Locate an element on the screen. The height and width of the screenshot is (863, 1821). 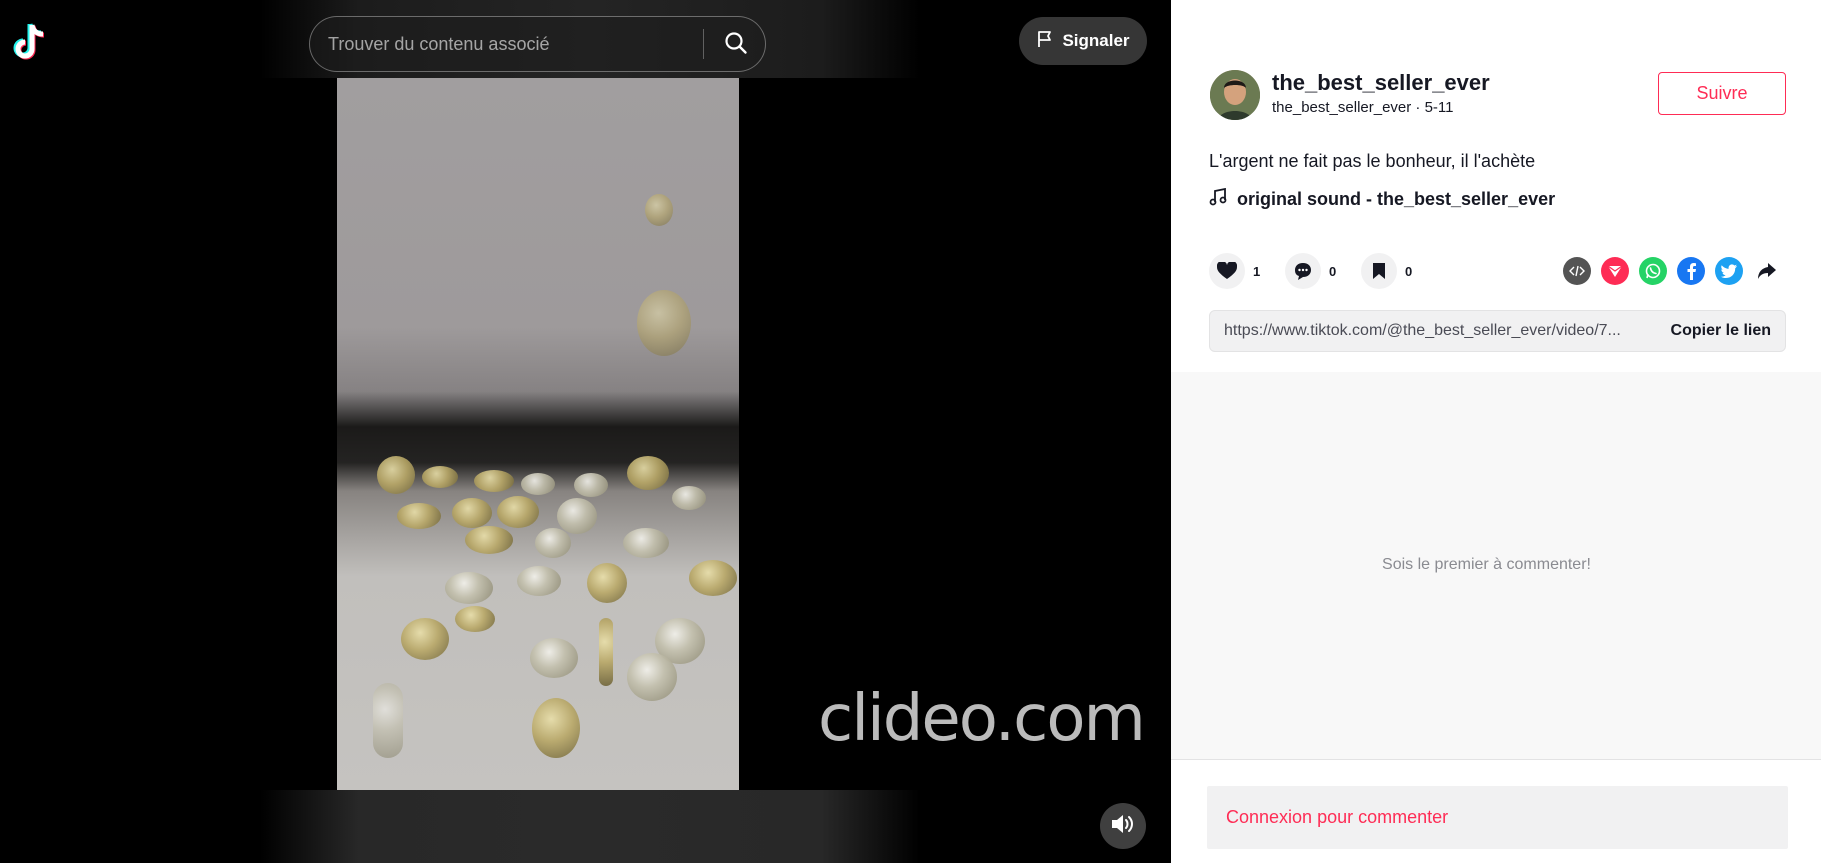
search-input is located at coordinates (513, 44).